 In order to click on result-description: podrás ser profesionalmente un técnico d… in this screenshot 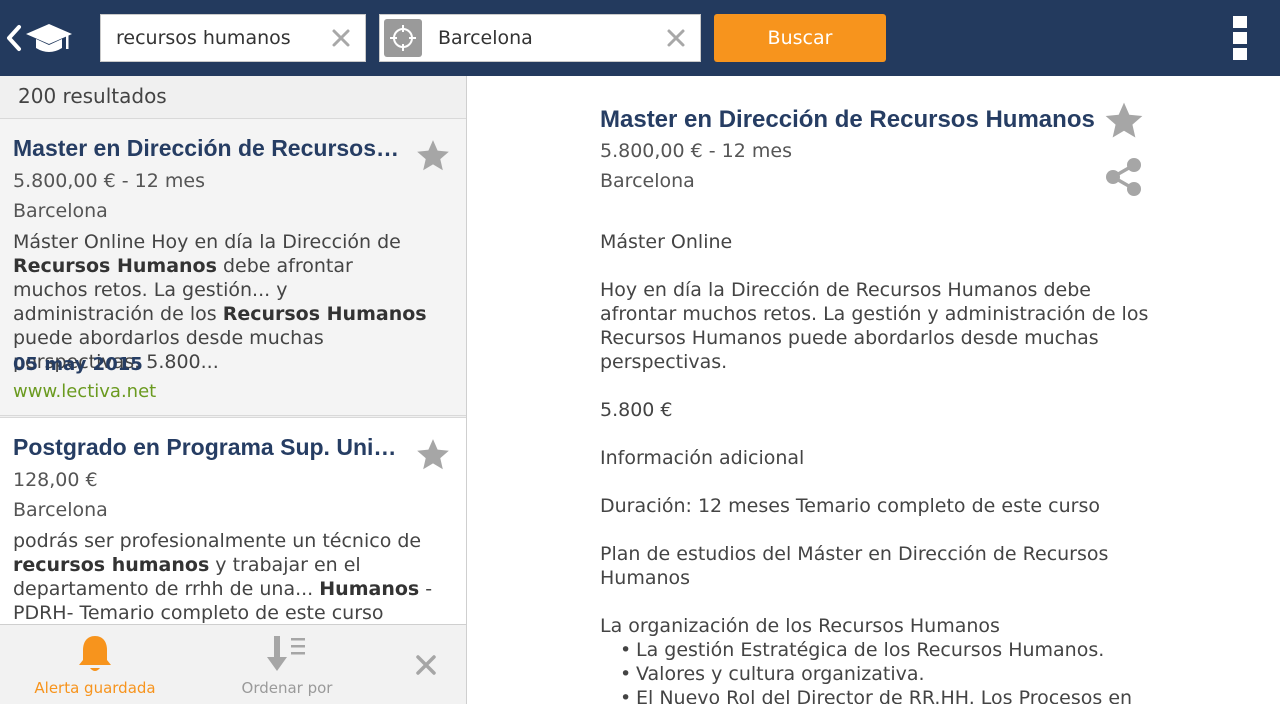, I will do `click(223, 577)`.